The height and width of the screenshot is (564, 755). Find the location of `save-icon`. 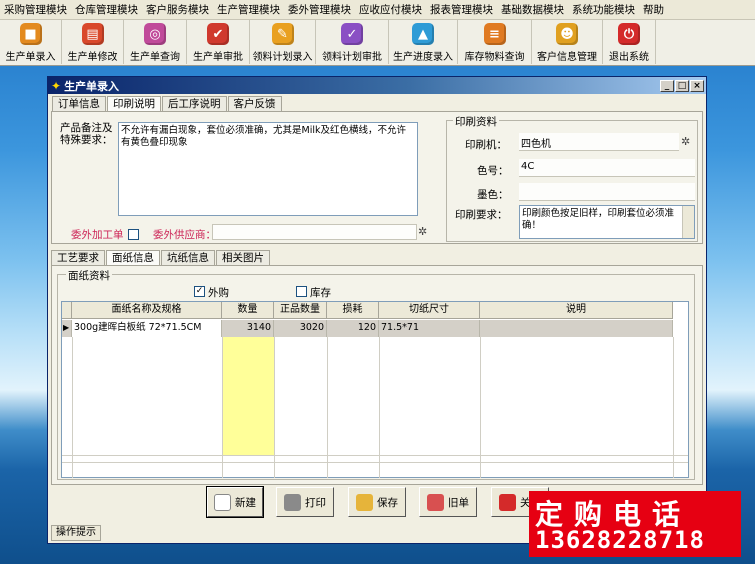

save-icon is located at coordinates (364, 502).